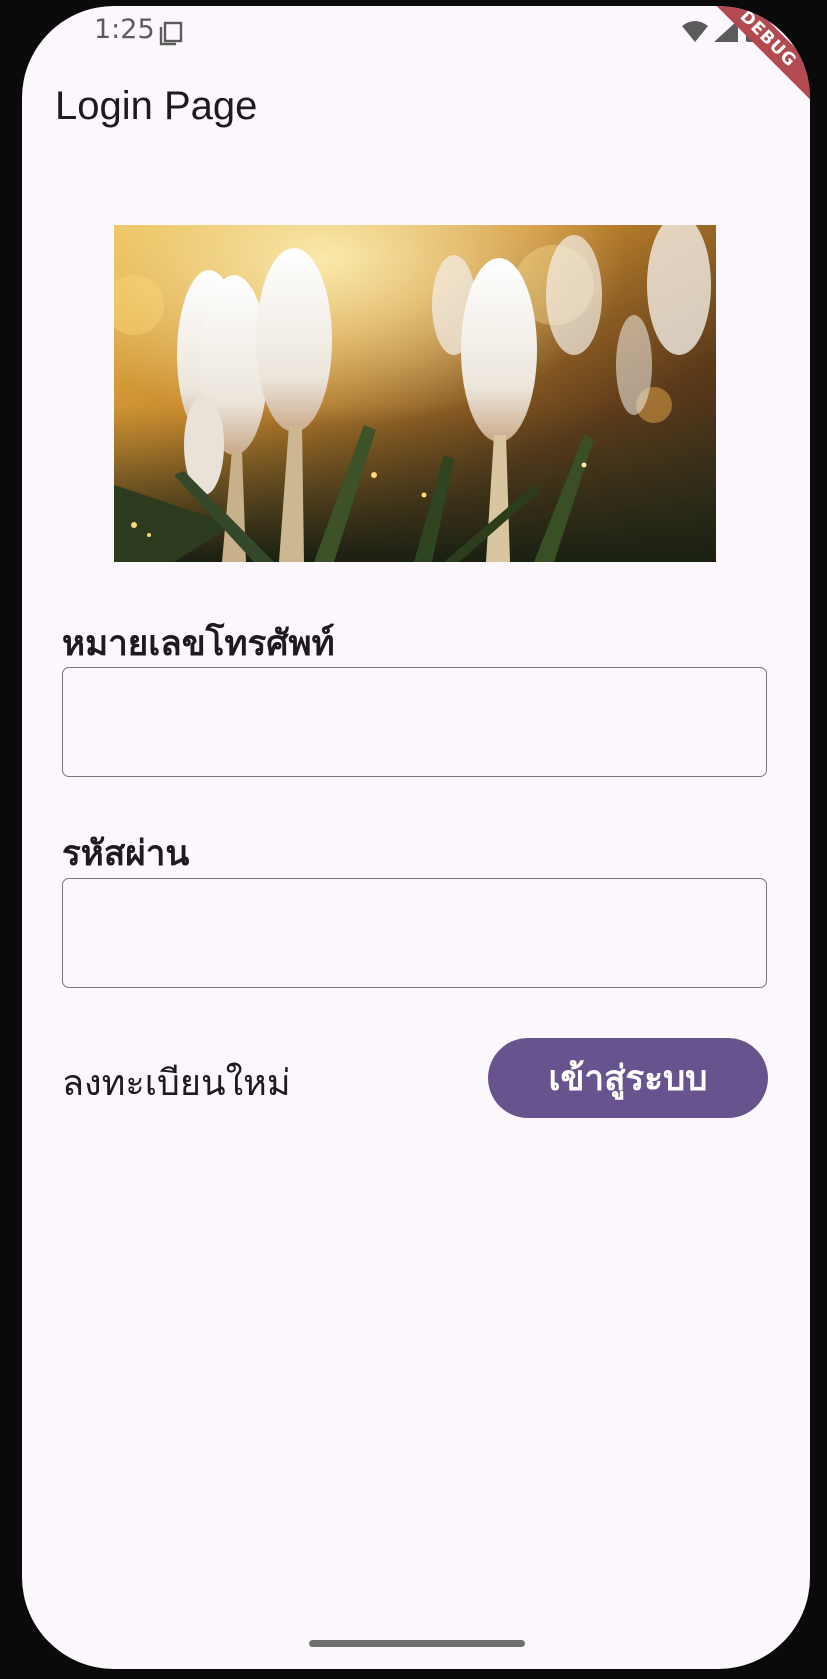 The height and width of the screenshot is (1679, 827). Describe the element at coordinates (156, 106) in the screenshot. I see `page-title: Login Page` at that location.